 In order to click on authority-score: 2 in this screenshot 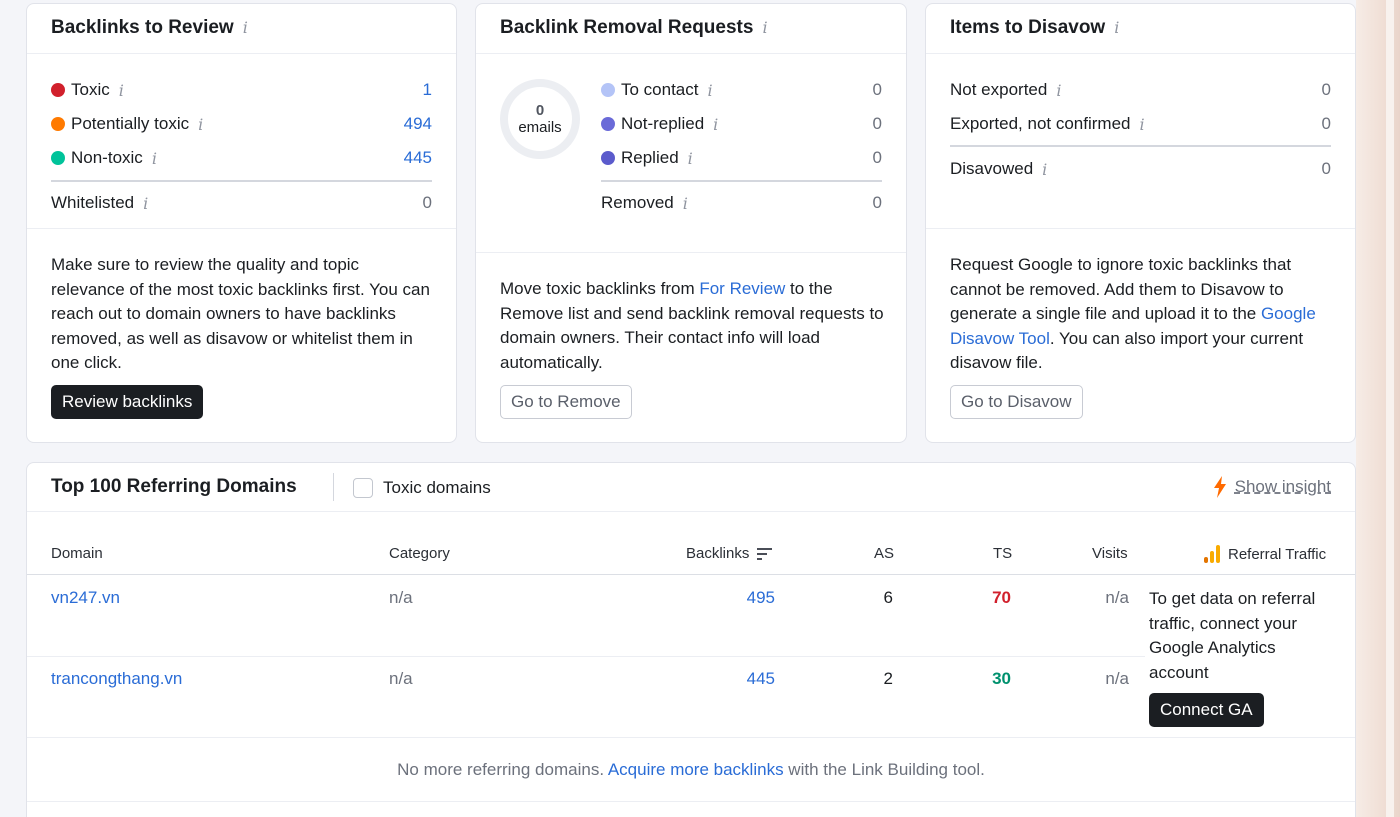, I will do `click(888, 678)`.